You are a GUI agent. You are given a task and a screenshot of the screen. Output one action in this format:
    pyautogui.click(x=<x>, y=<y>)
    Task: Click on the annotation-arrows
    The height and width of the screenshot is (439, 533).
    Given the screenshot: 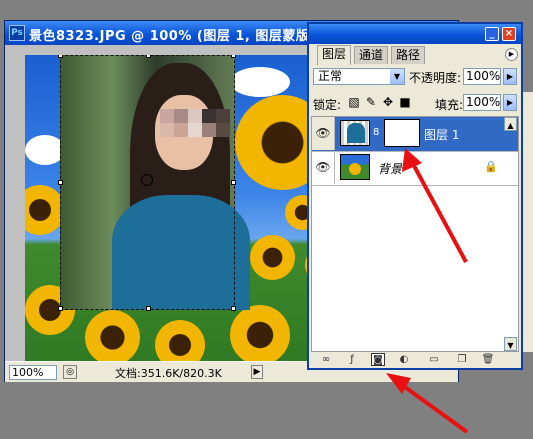 What is the action you would take?
    pyautogui.click(x=427, y=291)
    